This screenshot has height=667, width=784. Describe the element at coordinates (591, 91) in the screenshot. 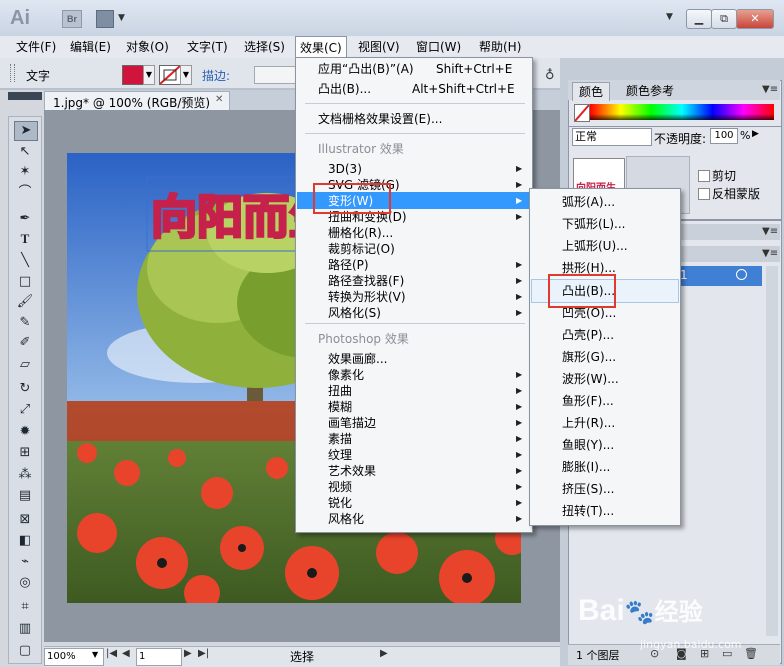

I see `tab-color: 颜色` at that location.